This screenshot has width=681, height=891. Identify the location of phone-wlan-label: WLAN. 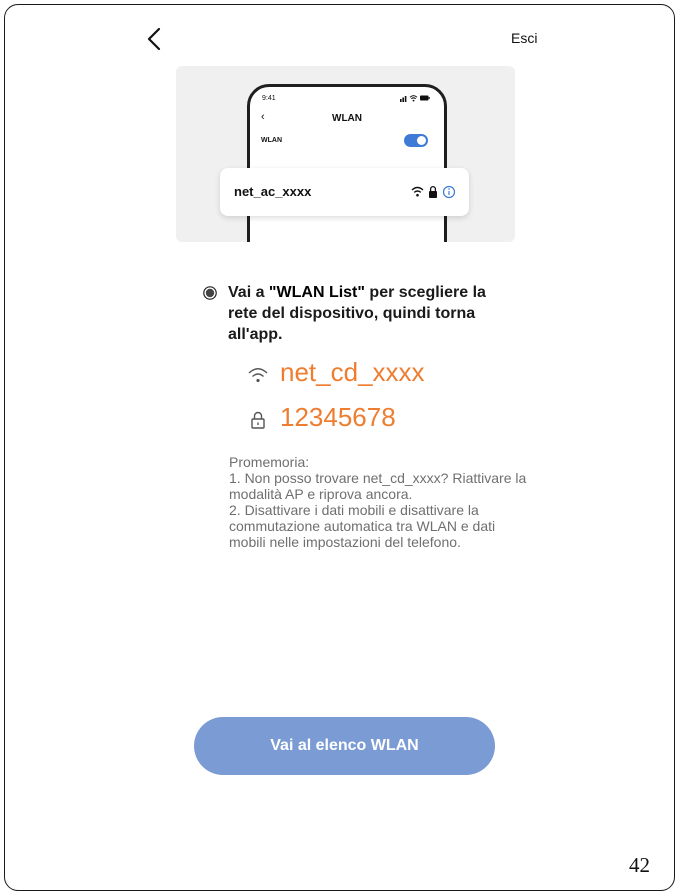
(271, 140).